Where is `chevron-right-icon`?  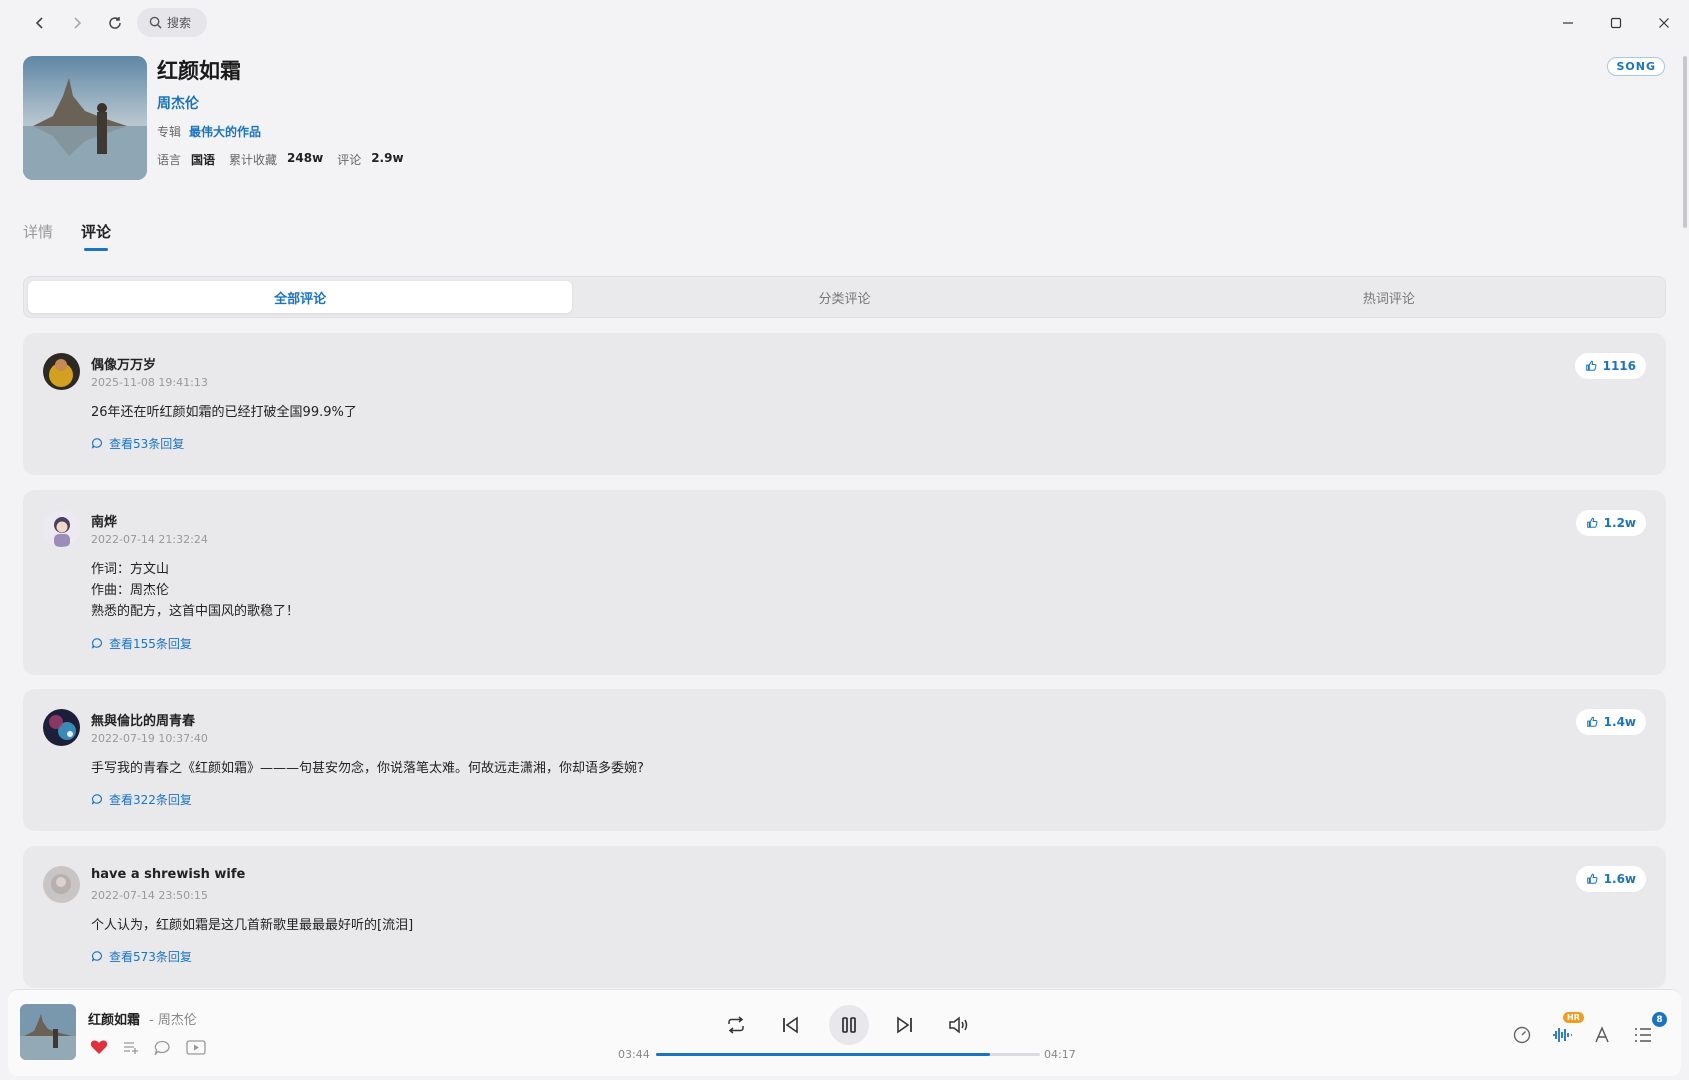
chevron-right-icon is located at coordinates (78, 23).